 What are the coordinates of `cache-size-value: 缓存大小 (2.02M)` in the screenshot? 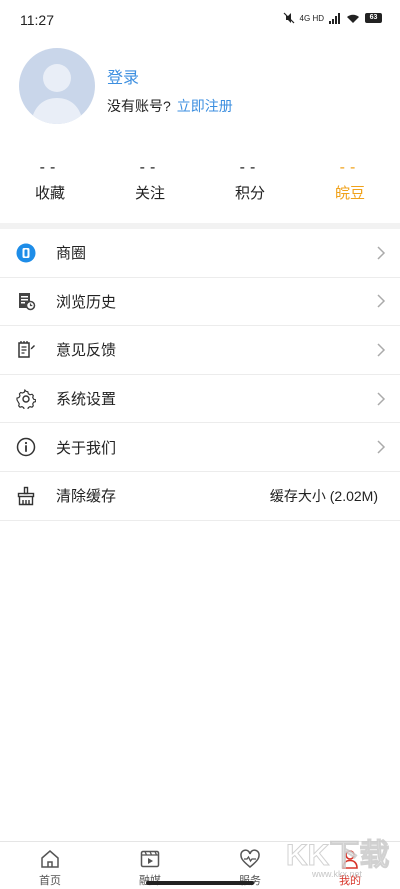 It's located at (323, 495).